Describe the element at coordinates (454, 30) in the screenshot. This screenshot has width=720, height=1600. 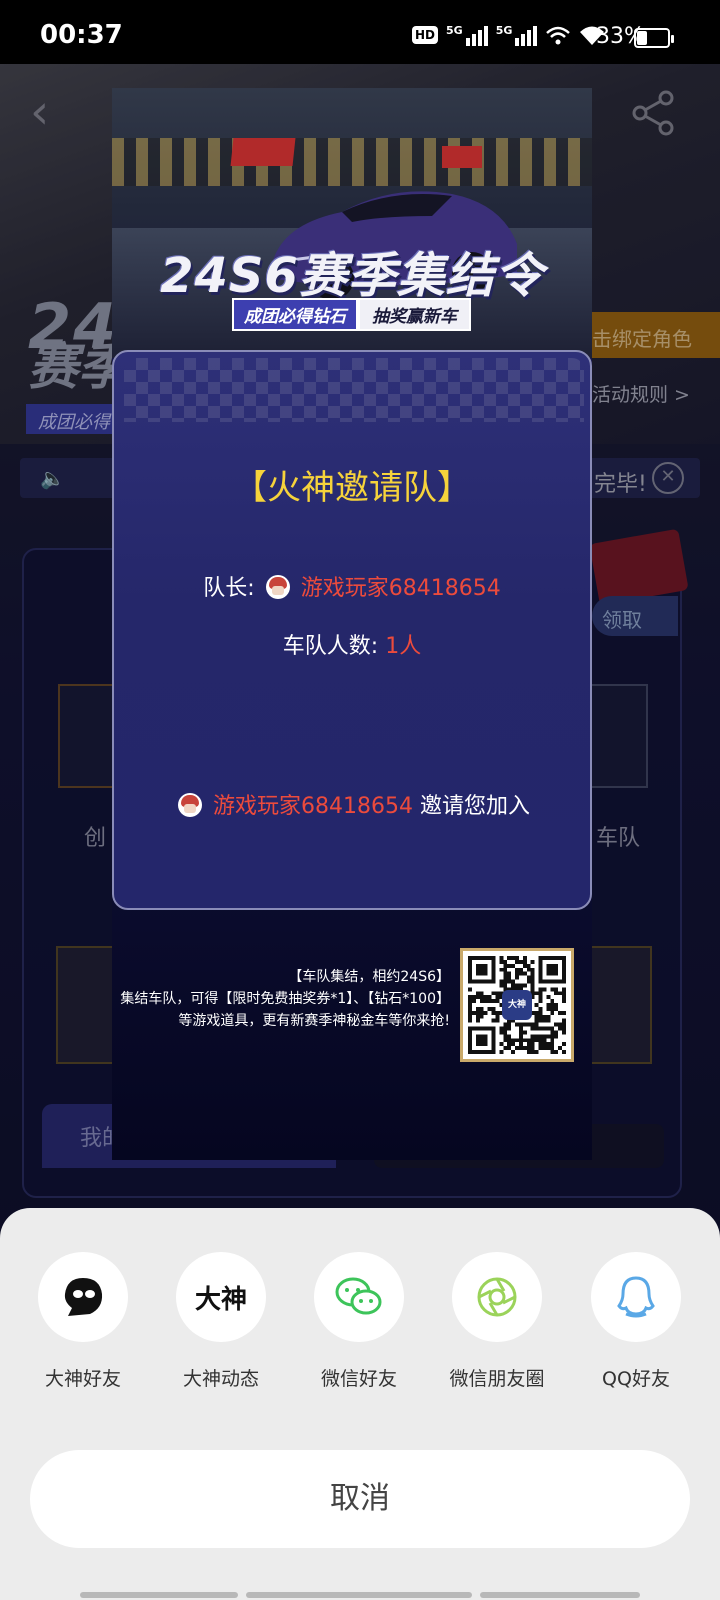
I see `sim1-network-label: 5G` at that location.